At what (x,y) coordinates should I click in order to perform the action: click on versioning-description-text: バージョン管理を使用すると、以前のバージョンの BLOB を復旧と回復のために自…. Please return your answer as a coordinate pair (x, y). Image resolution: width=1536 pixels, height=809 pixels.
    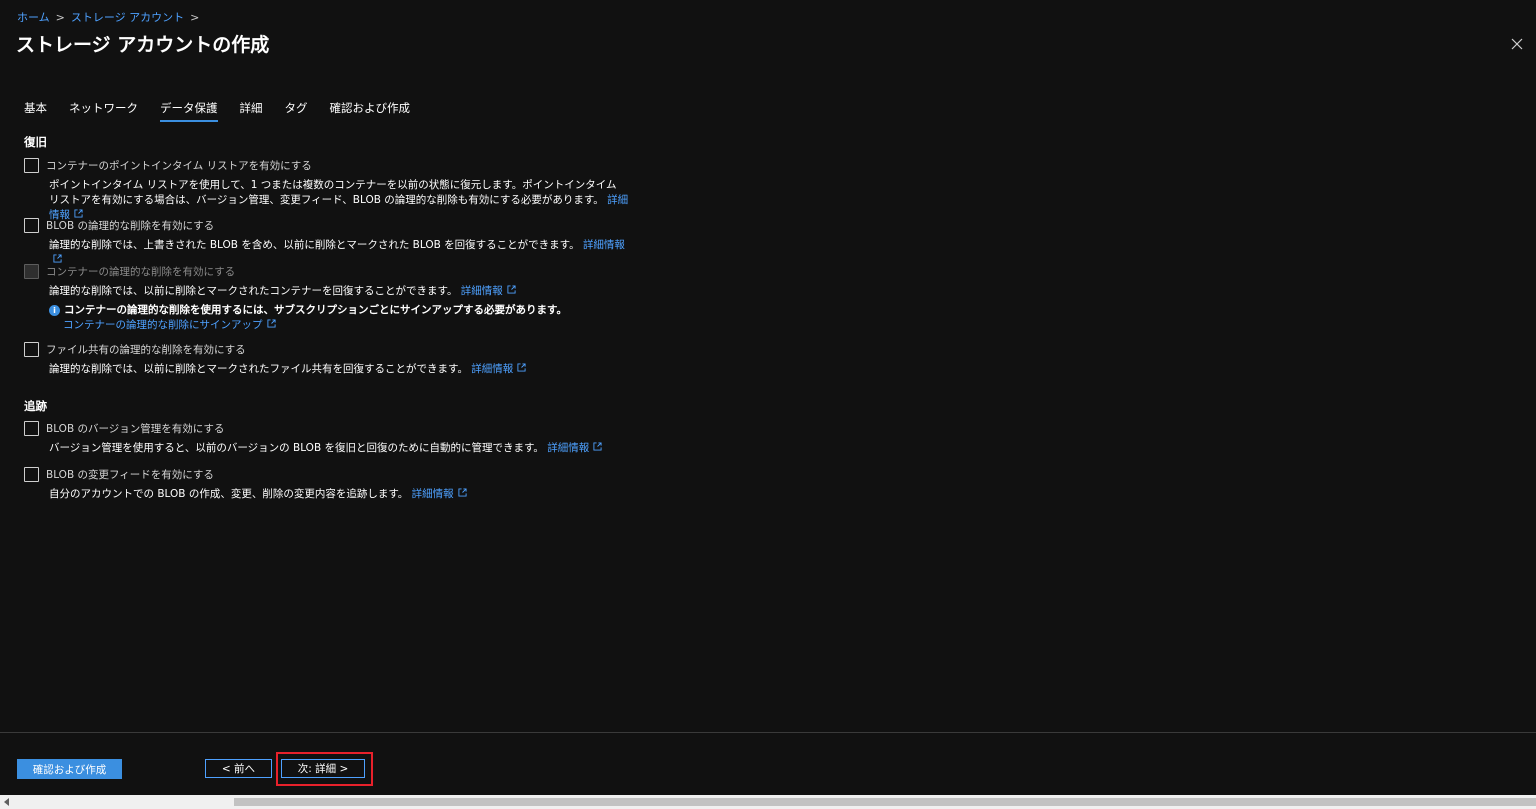
    Looking at the image, I should click on (296, 448).